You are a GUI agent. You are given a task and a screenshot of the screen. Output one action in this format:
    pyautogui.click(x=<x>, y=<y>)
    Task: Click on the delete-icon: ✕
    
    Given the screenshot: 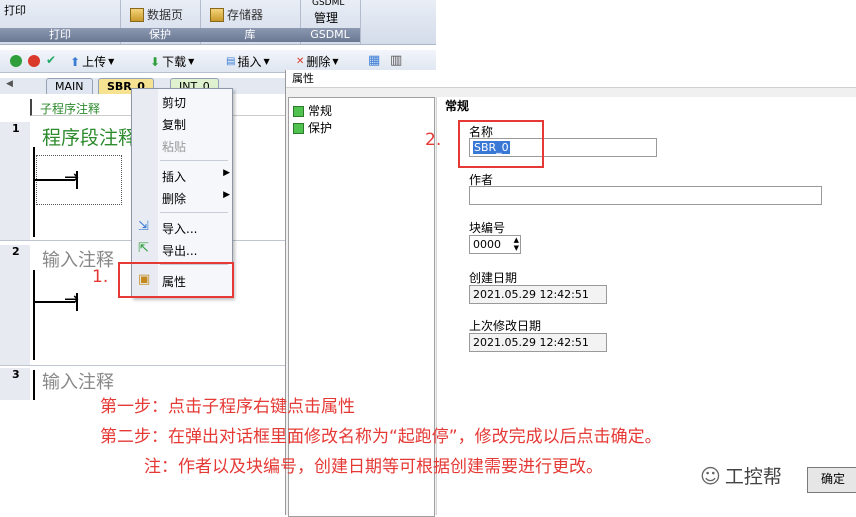 What is the action you would take?
    pyautogui.click(x=300, y=61)
    